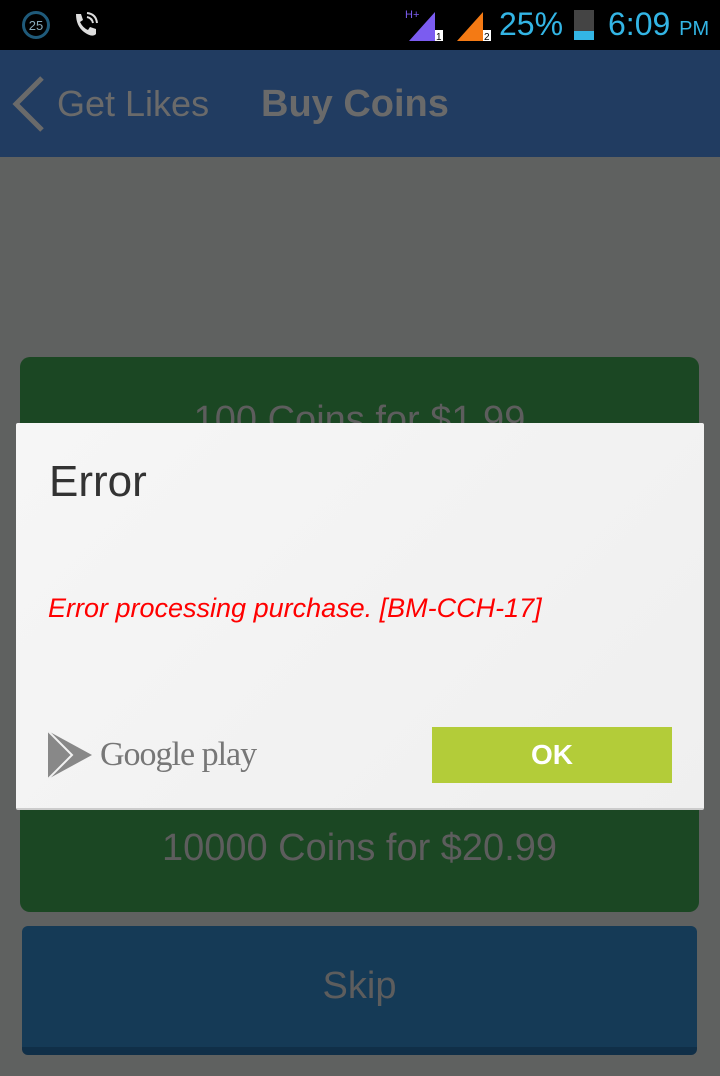 This screenshot has width=720, height=1076. Describe the element at coordinates (424, 25) in the screenshot. I see `signal-sim1-icon: H+ 1` at that location.